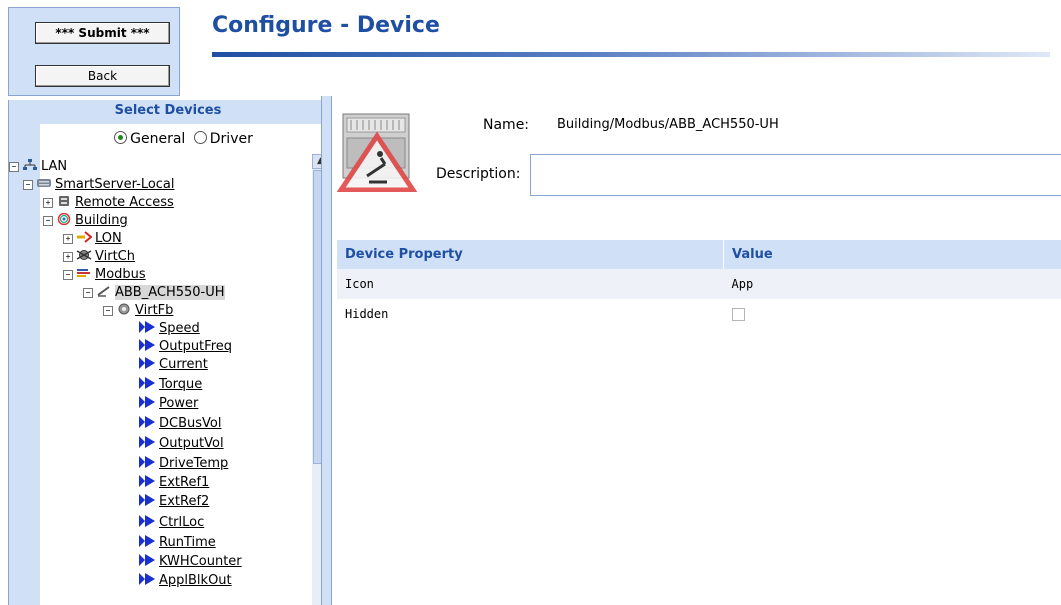  I want to click on name-label: Name:, so click(506, 125).